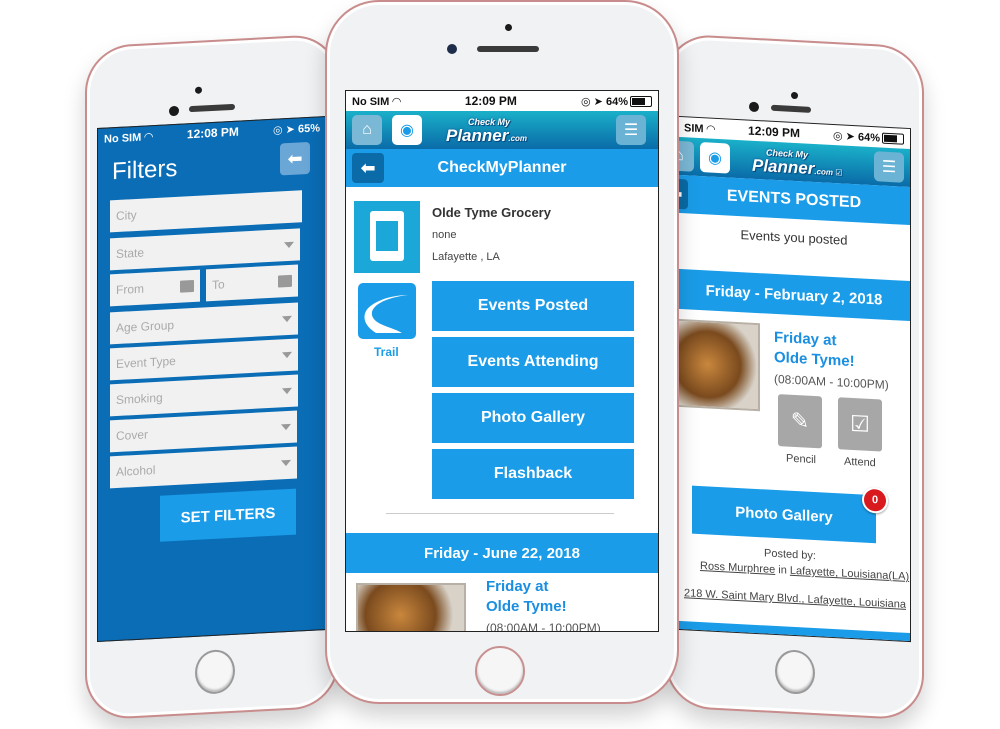 This screenshot has width=1000, height=729. What do you see at coordinates (205, 249) in the screenshot?
I see `state-select: State` at bounding box center [205, 249].